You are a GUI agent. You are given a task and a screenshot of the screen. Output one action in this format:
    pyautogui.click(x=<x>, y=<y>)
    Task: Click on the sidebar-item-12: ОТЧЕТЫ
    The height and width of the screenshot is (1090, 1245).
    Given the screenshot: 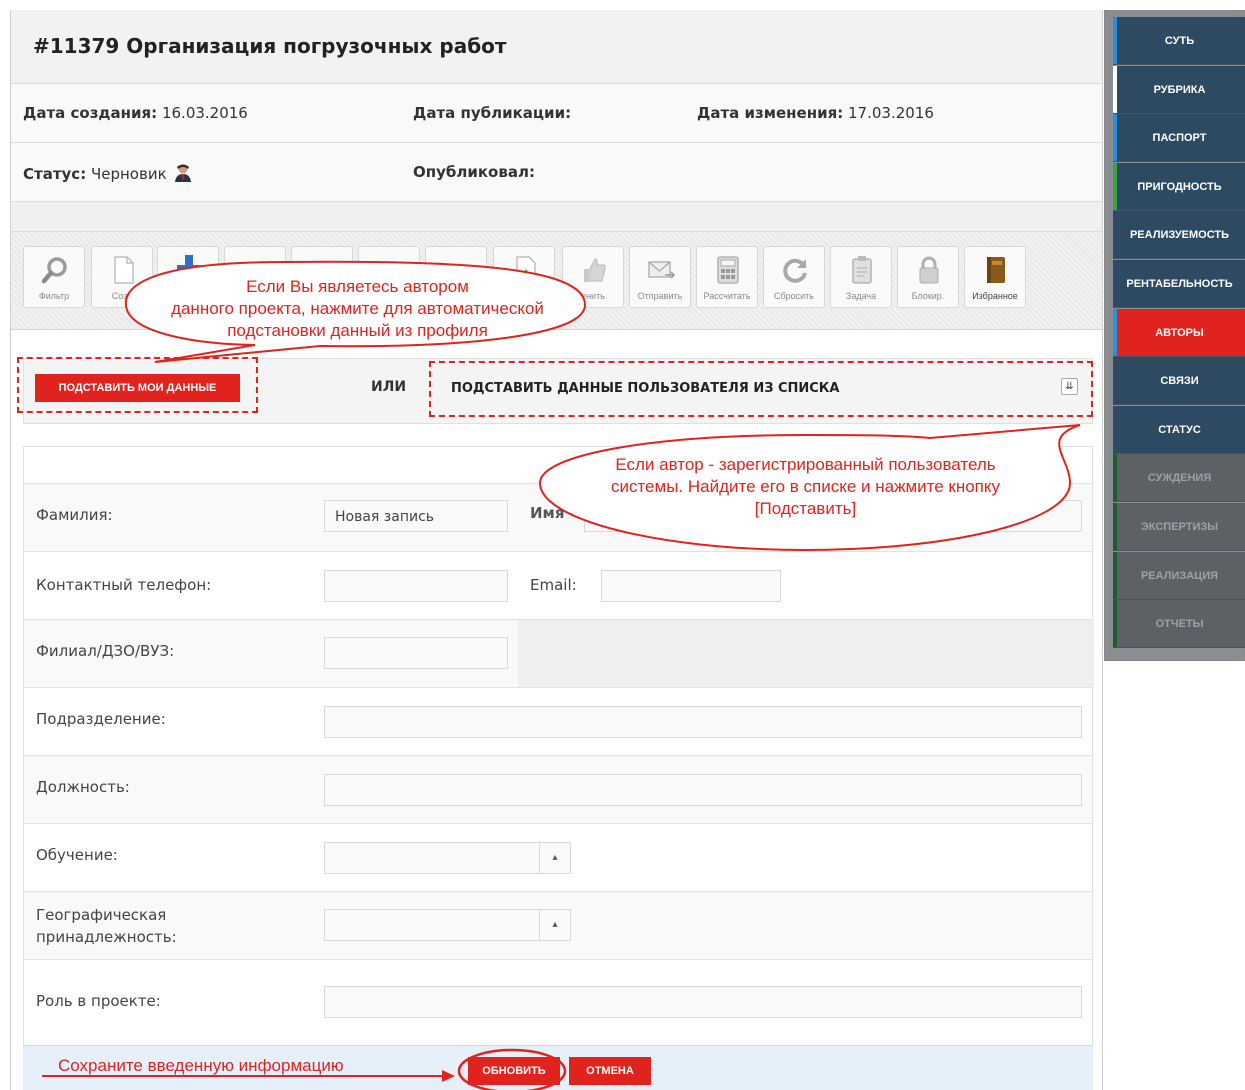 What is the action you would take?
    pyautogui.click(x=1179, y=624)
    